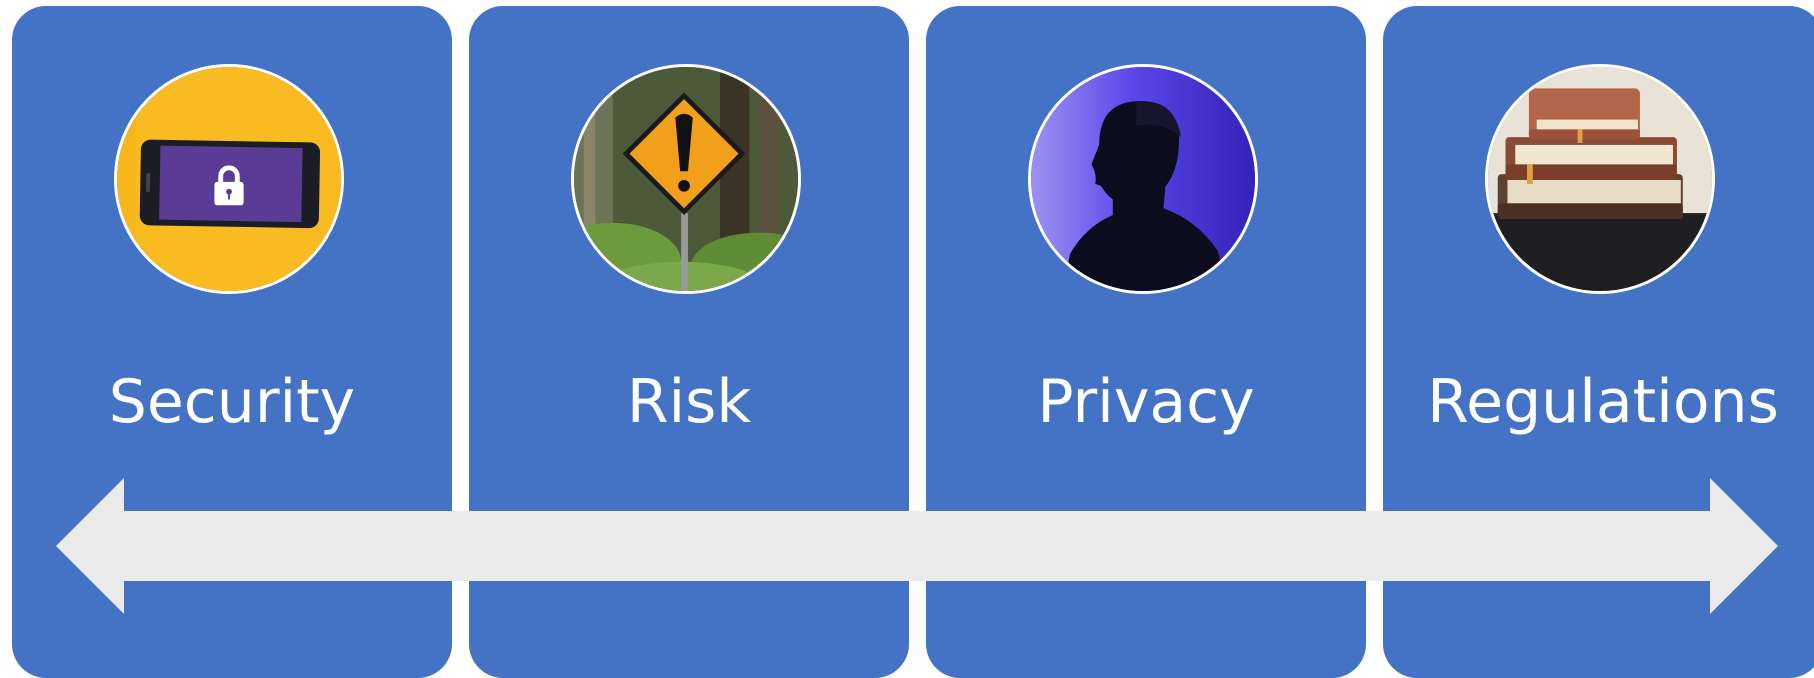  I want to click on warning-sign-icon, so click(686, 179).